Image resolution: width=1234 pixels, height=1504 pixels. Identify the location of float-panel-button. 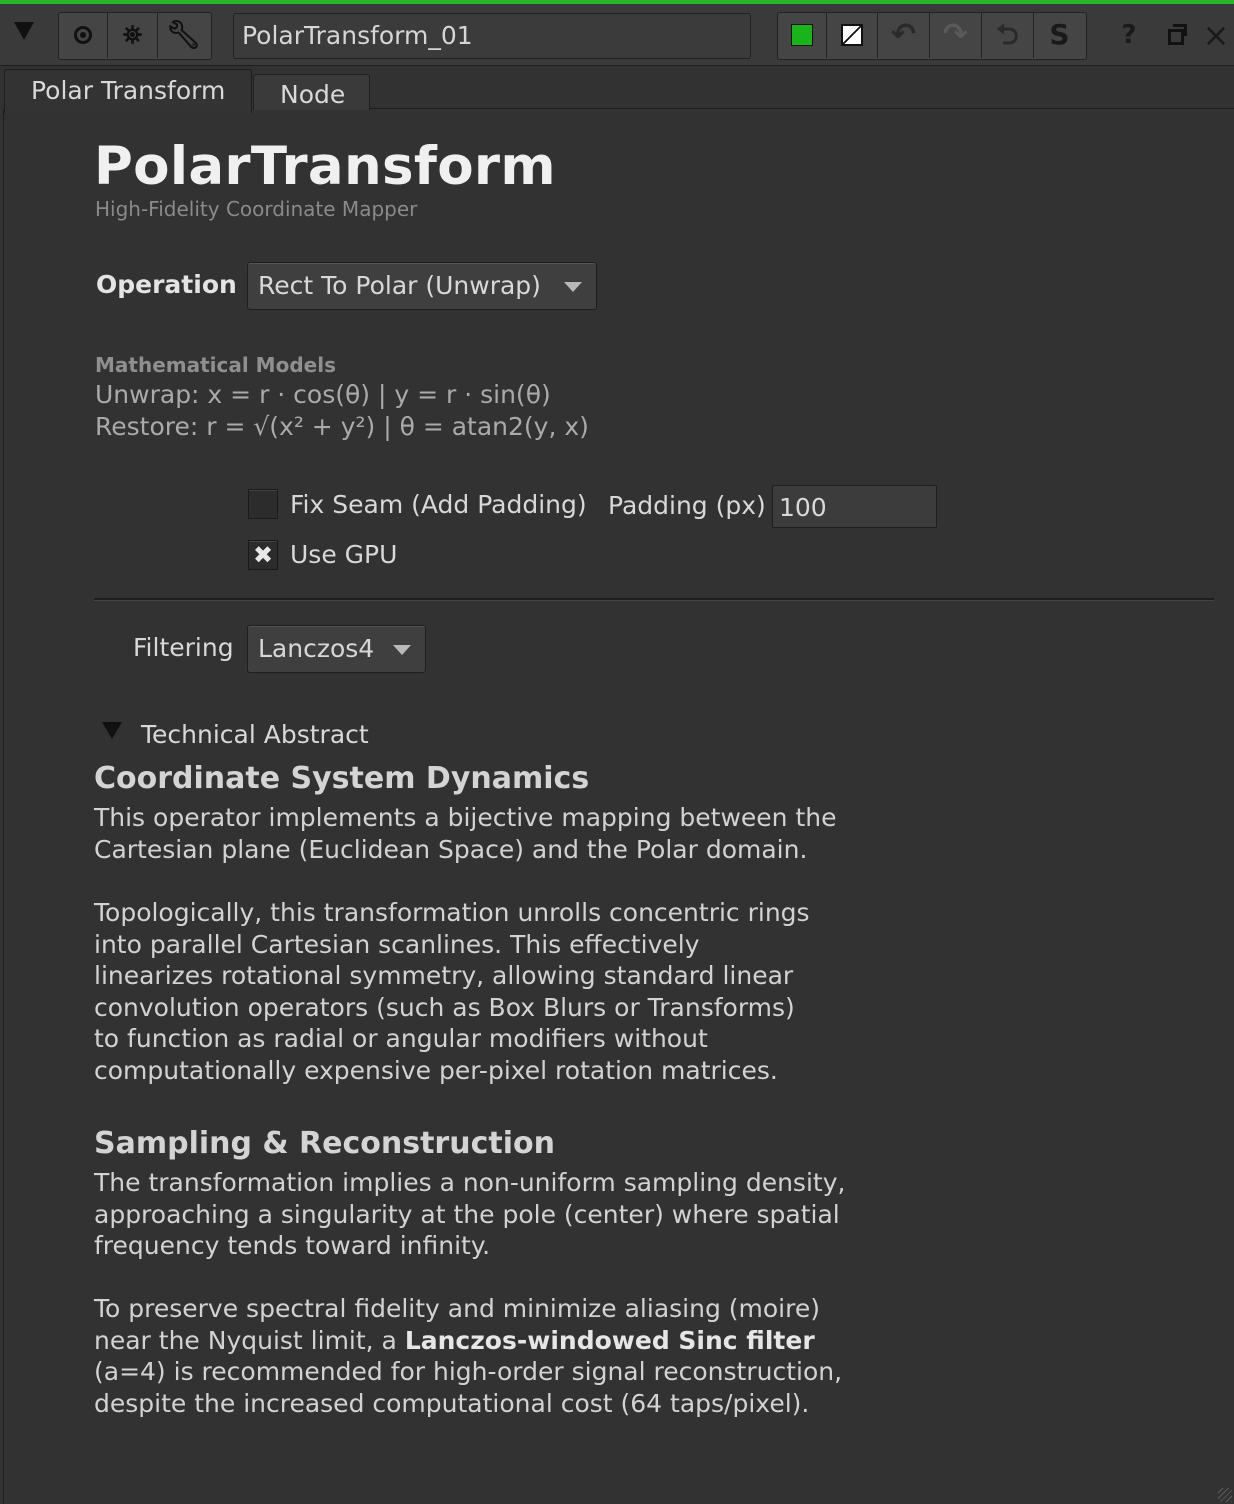
(1176, 35).